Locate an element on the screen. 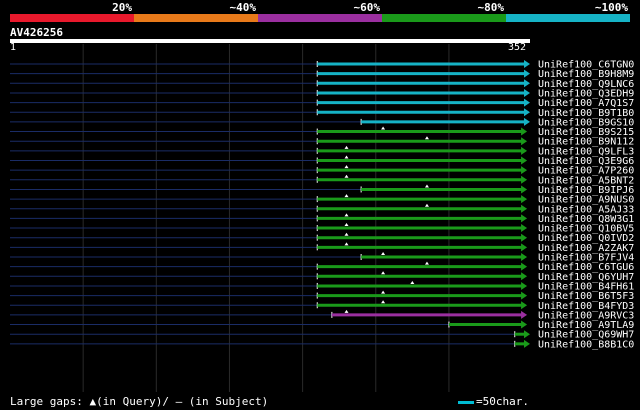  hit-label: UniRef100_B8B1C0 is located at coordinates (586, 344).